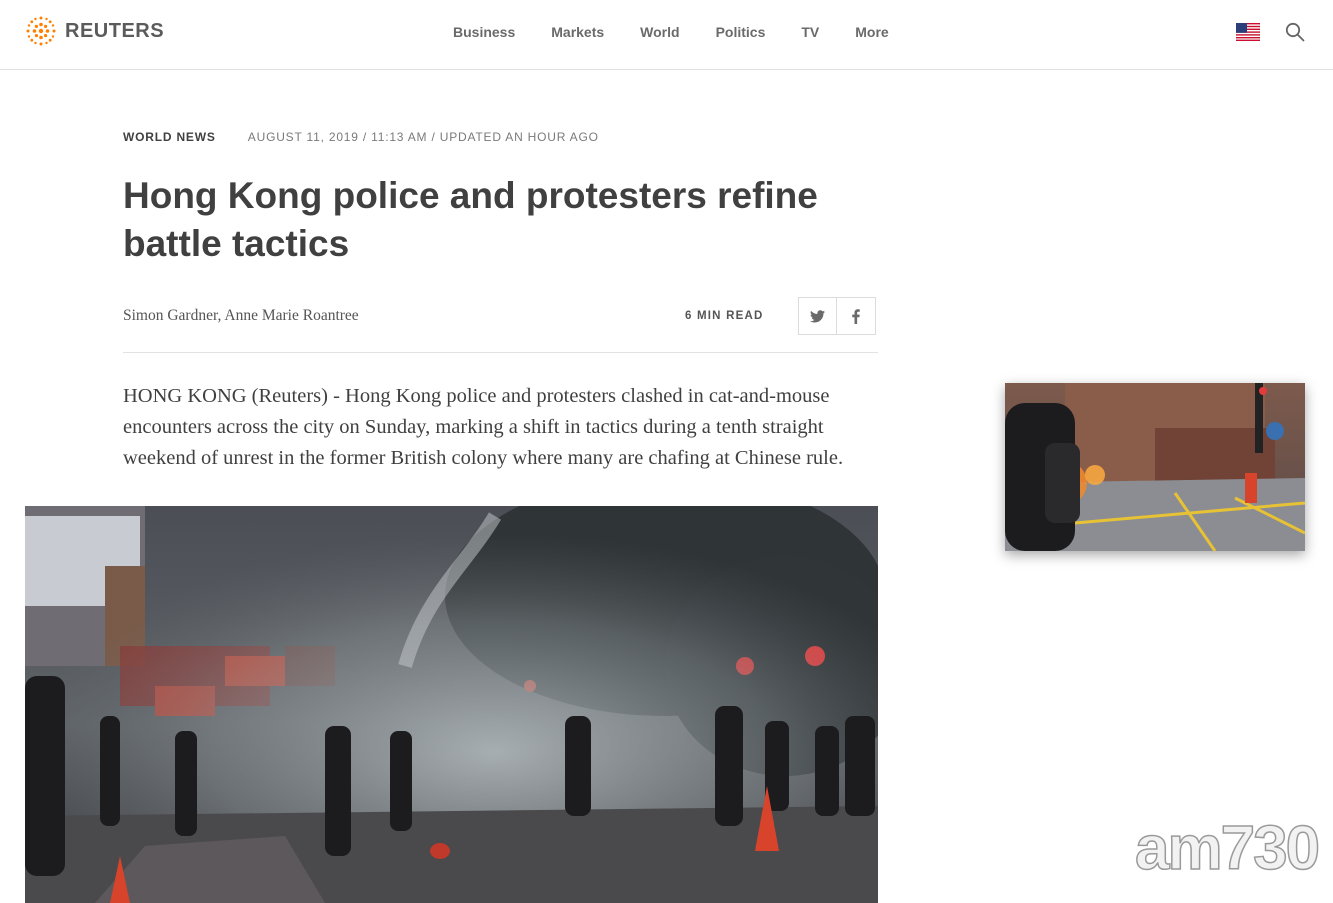 This screenshot has width=1333, height=903. I want to click on facebook-share-button, so click(856, 316).